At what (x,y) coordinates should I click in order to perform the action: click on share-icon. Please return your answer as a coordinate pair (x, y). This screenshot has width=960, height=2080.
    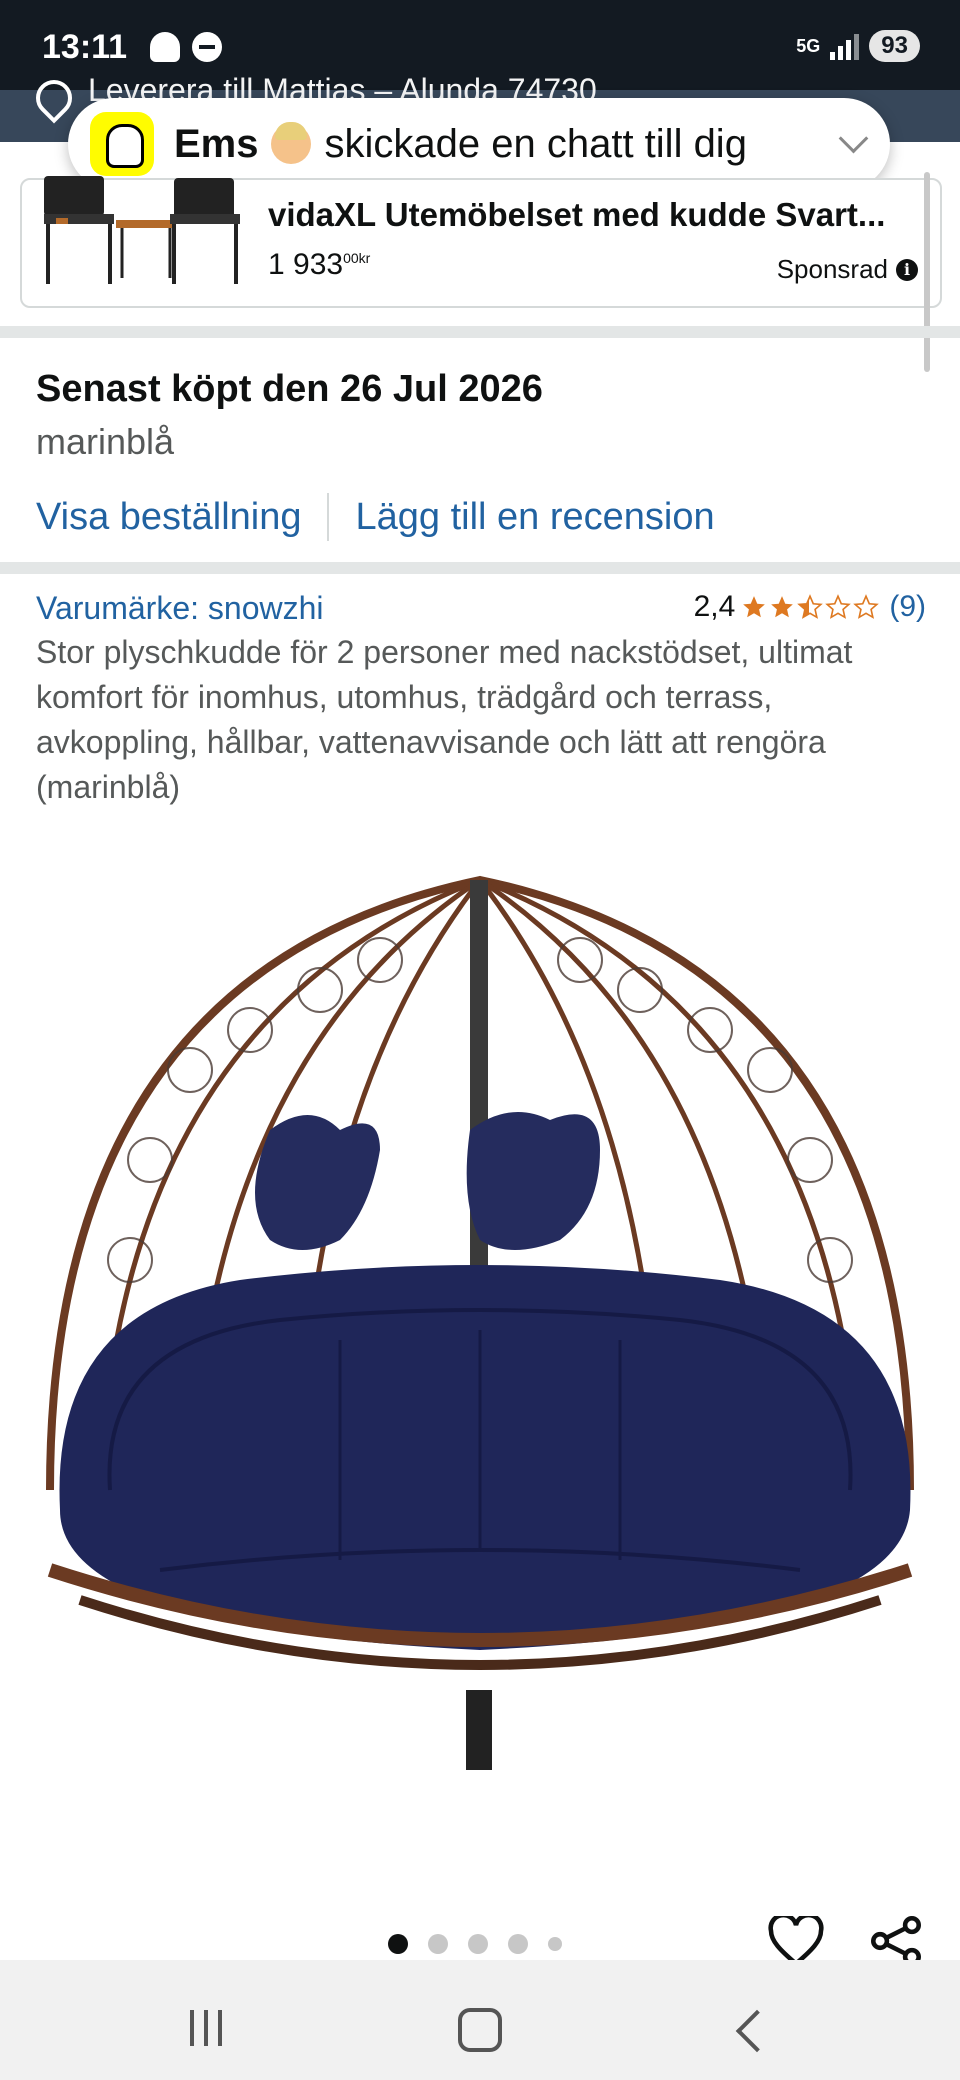
    Looking at the image, I should click on (896, 1941).